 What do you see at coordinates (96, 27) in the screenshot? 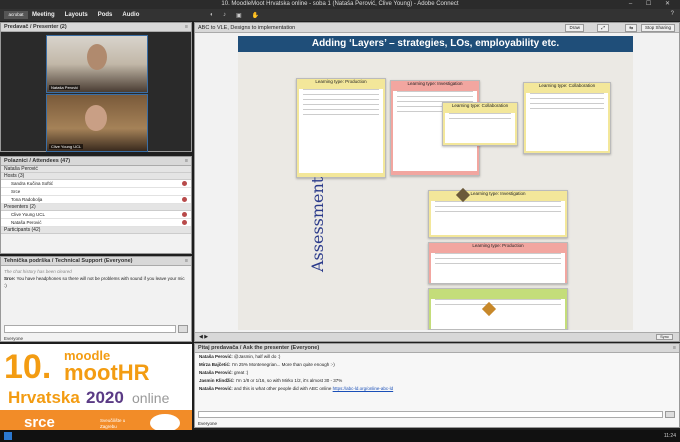
I see `presenter-pod-header: Predavač / Presenter (2) ≡` at bounding box center [96, 27].